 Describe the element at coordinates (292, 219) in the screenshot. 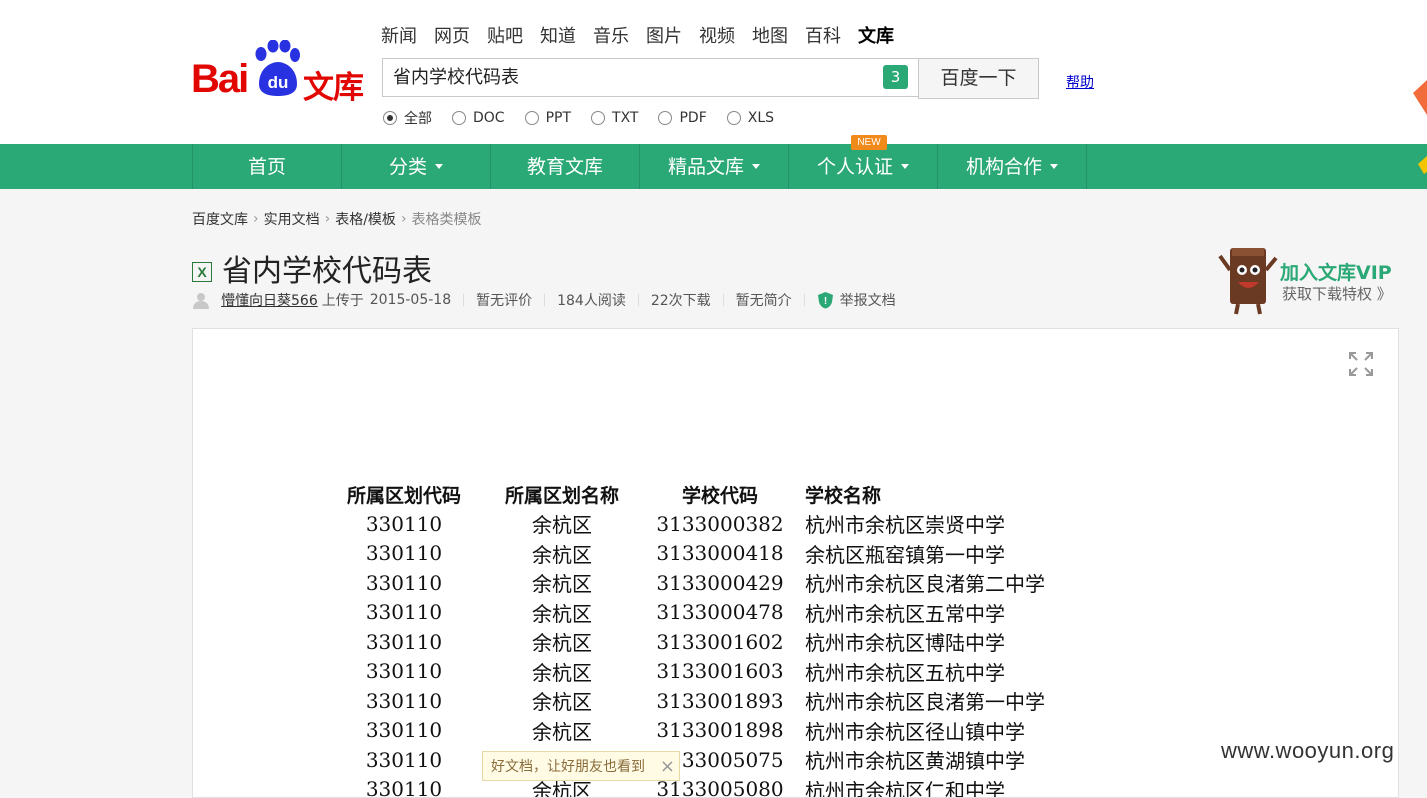

I see `breadcrumb-item: 实用文档` at that location.